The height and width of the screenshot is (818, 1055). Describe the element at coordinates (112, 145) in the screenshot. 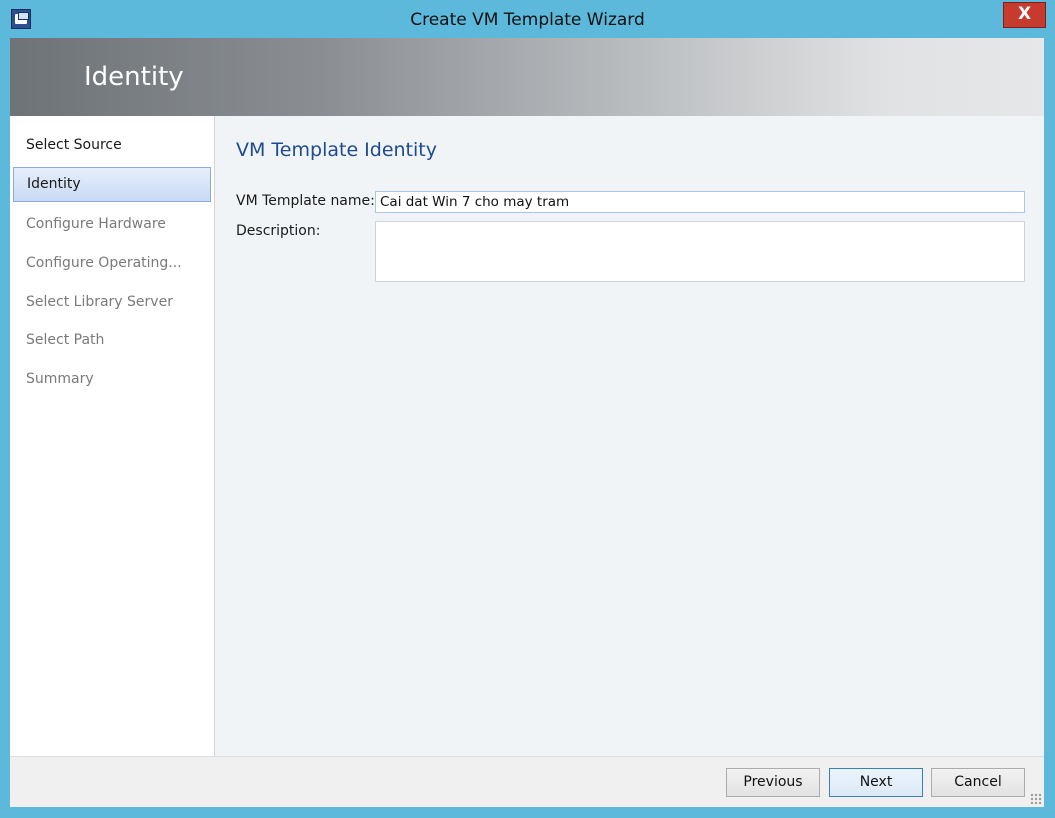

I see `step-select-source: Select Source` at that location.